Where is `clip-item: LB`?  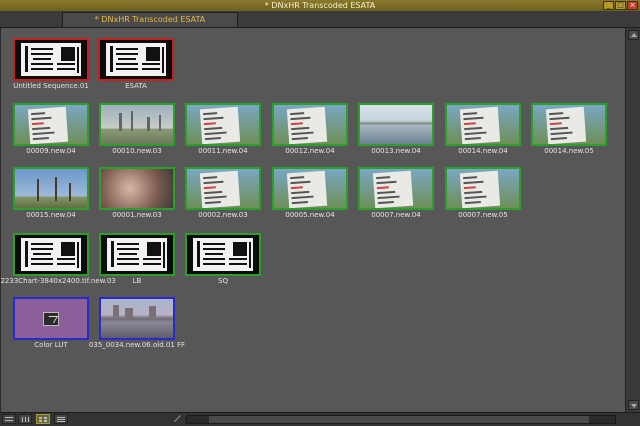 clip-item: LB is located at coordinates (137, 259).